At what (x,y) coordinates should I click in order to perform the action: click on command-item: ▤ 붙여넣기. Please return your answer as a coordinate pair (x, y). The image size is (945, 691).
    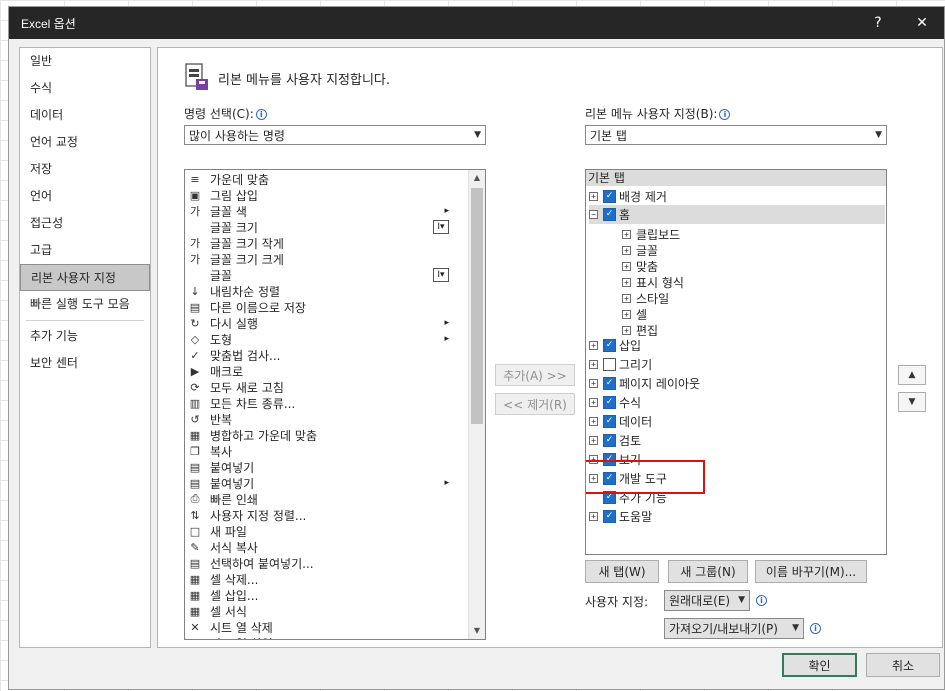
    Looking at the image, I should click on (320, 467).